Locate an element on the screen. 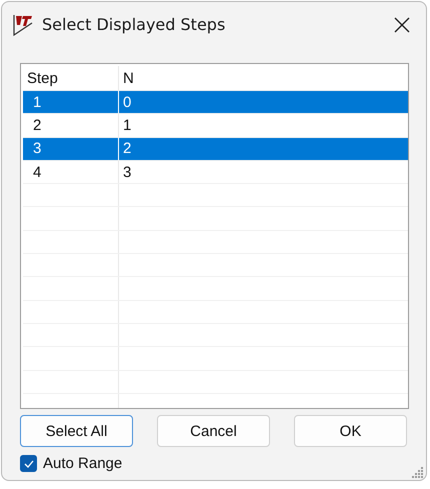  resize-grip-icon is located at coordinates (418, 472).